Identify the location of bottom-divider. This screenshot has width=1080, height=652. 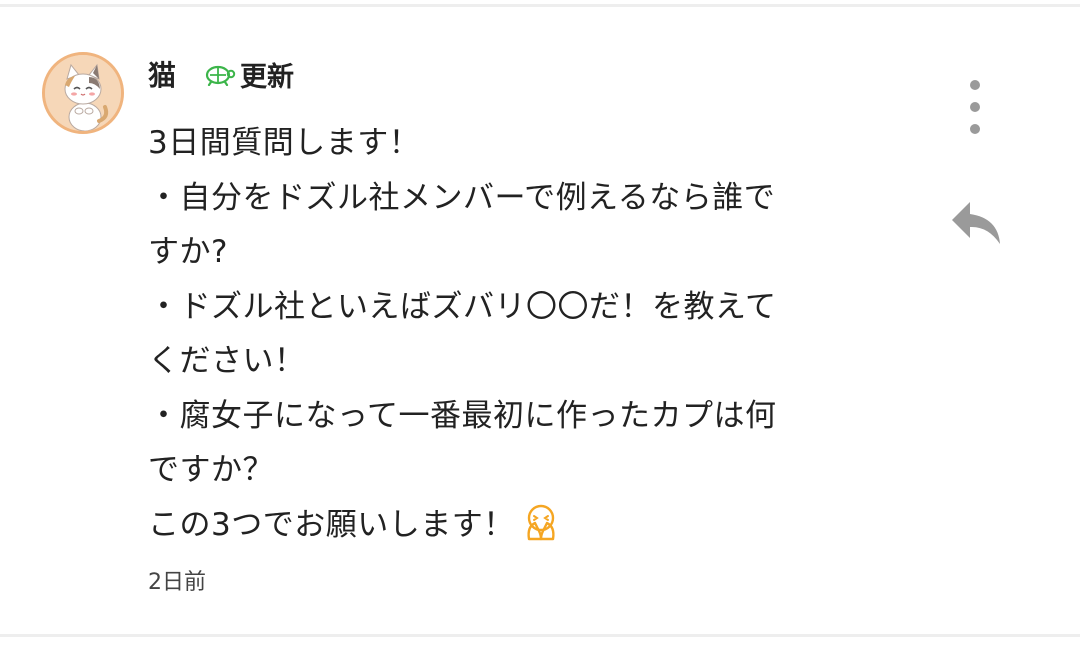
(540, 635).